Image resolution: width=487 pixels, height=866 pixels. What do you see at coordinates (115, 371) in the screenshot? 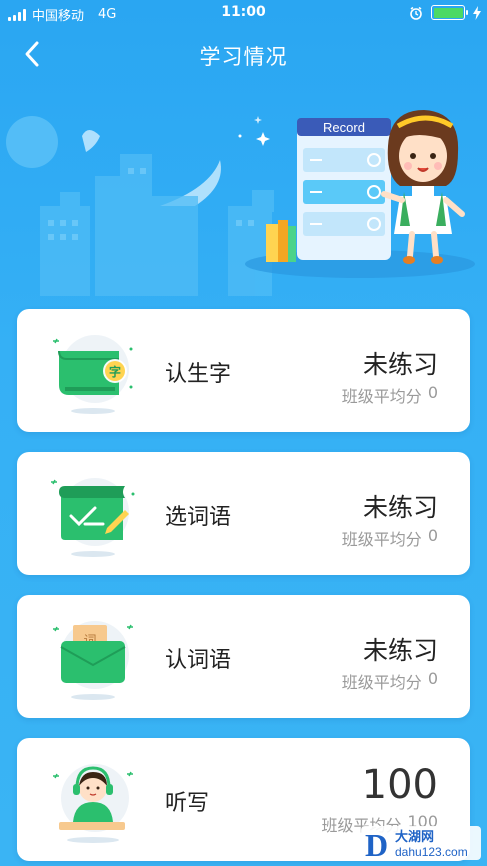
I see `character-glyph: 字` at bounding box center [115, 371].